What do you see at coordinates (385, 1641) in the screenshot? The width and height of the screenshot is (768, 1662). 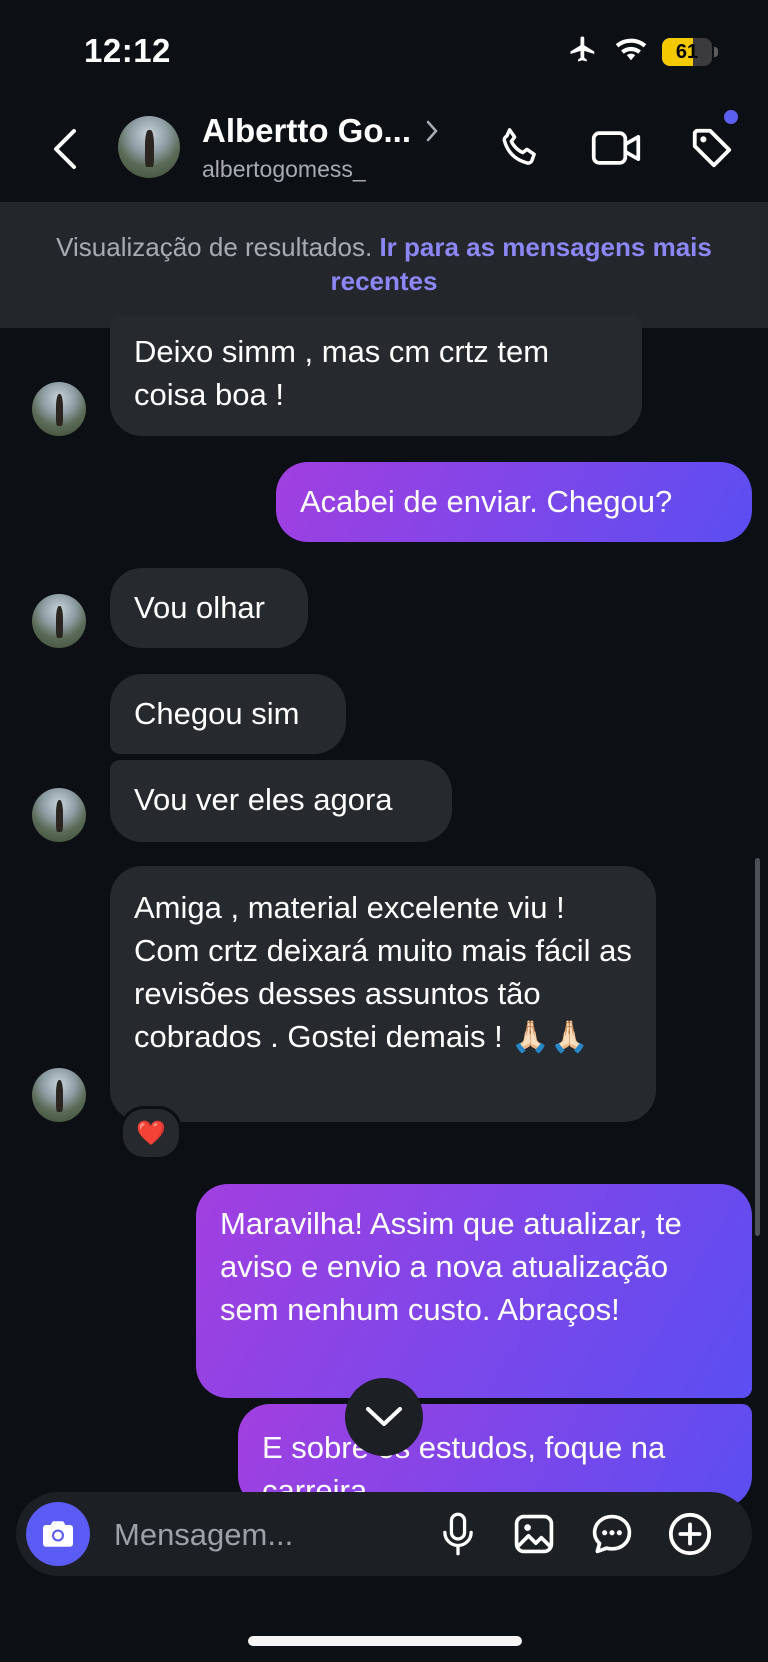 I see `home-indicator` at bounding box center [385, 1641].